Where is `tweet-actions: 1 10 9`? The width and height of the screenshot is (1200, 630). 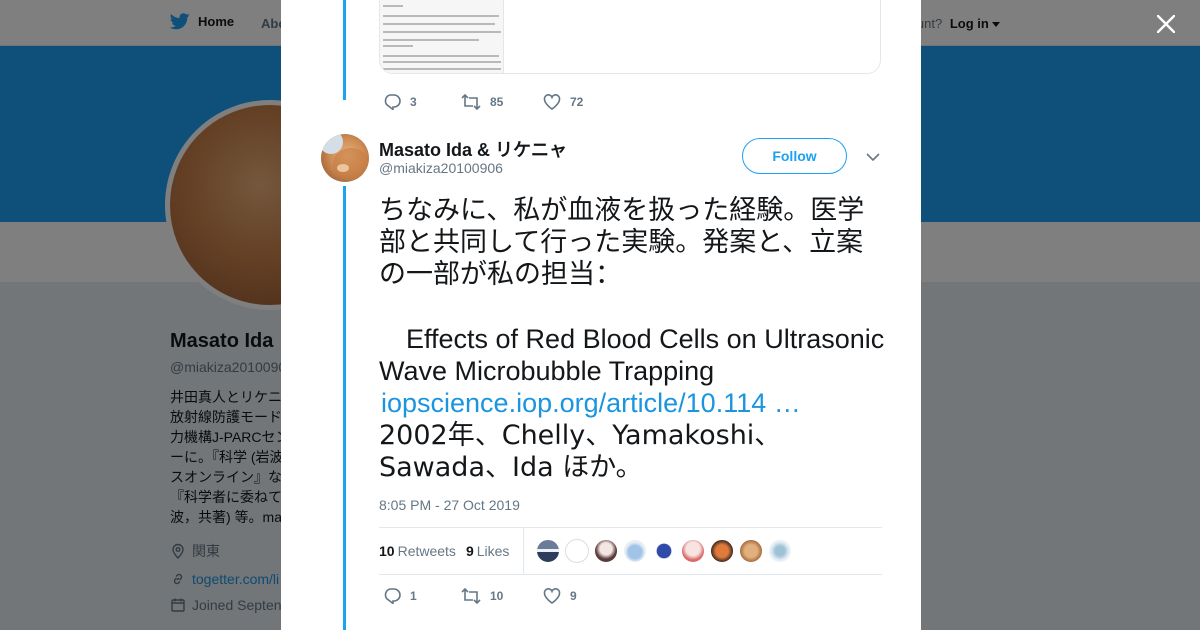
tweet-actions: 1 10 9 is located at coordinates (480, 595).